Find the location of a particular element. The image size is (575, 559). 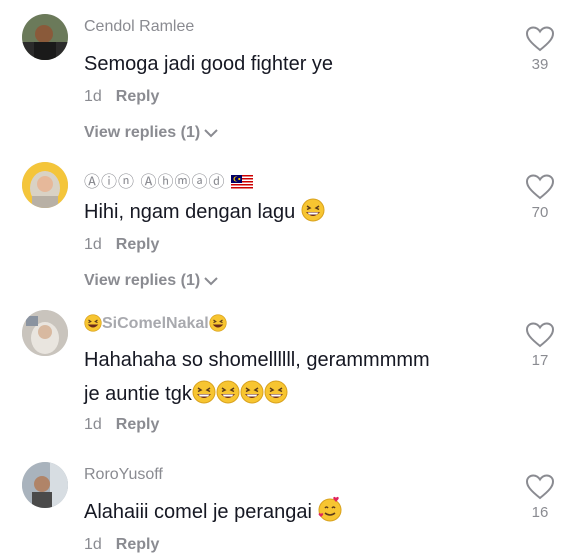

username: Cendol Ramlee is located at coordinates (139, 27).